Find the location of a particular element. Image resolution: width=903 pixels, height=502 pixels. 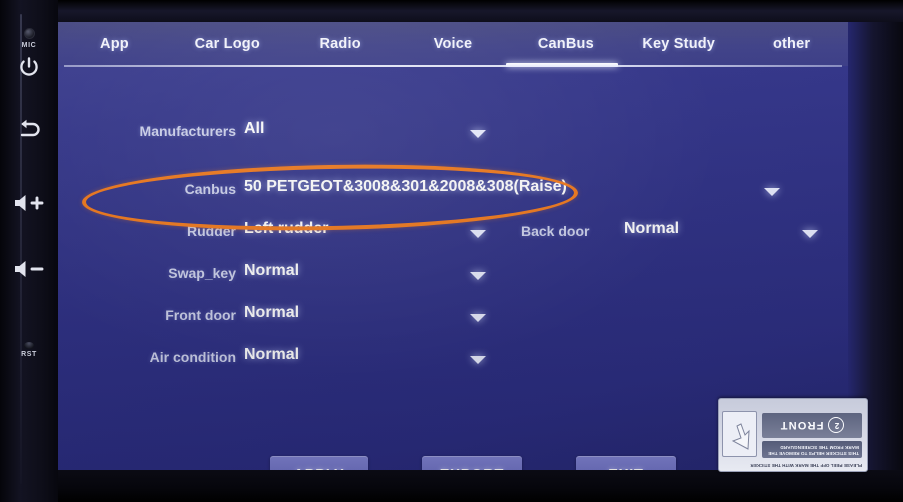

power-button is located at coordinates (29, 67).